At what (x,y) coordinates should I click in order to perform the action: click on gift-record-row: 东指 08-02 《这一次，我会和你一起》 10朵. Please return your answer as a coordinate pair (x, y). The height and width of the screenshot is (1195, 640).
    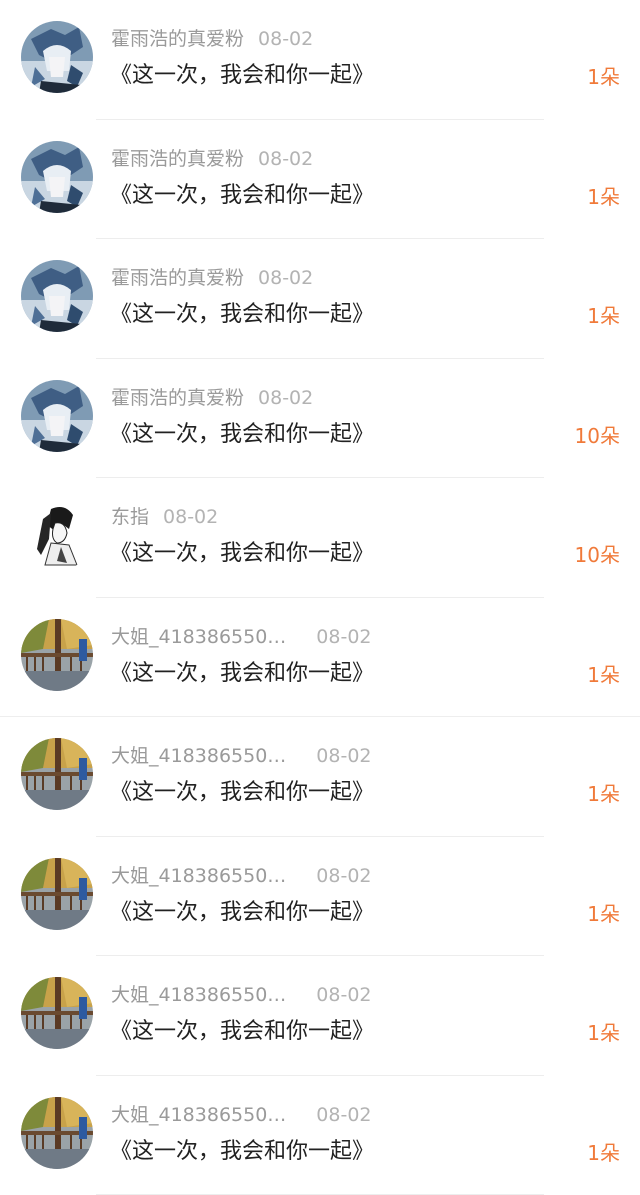
    Looking at the image, I should click on (320, 538).